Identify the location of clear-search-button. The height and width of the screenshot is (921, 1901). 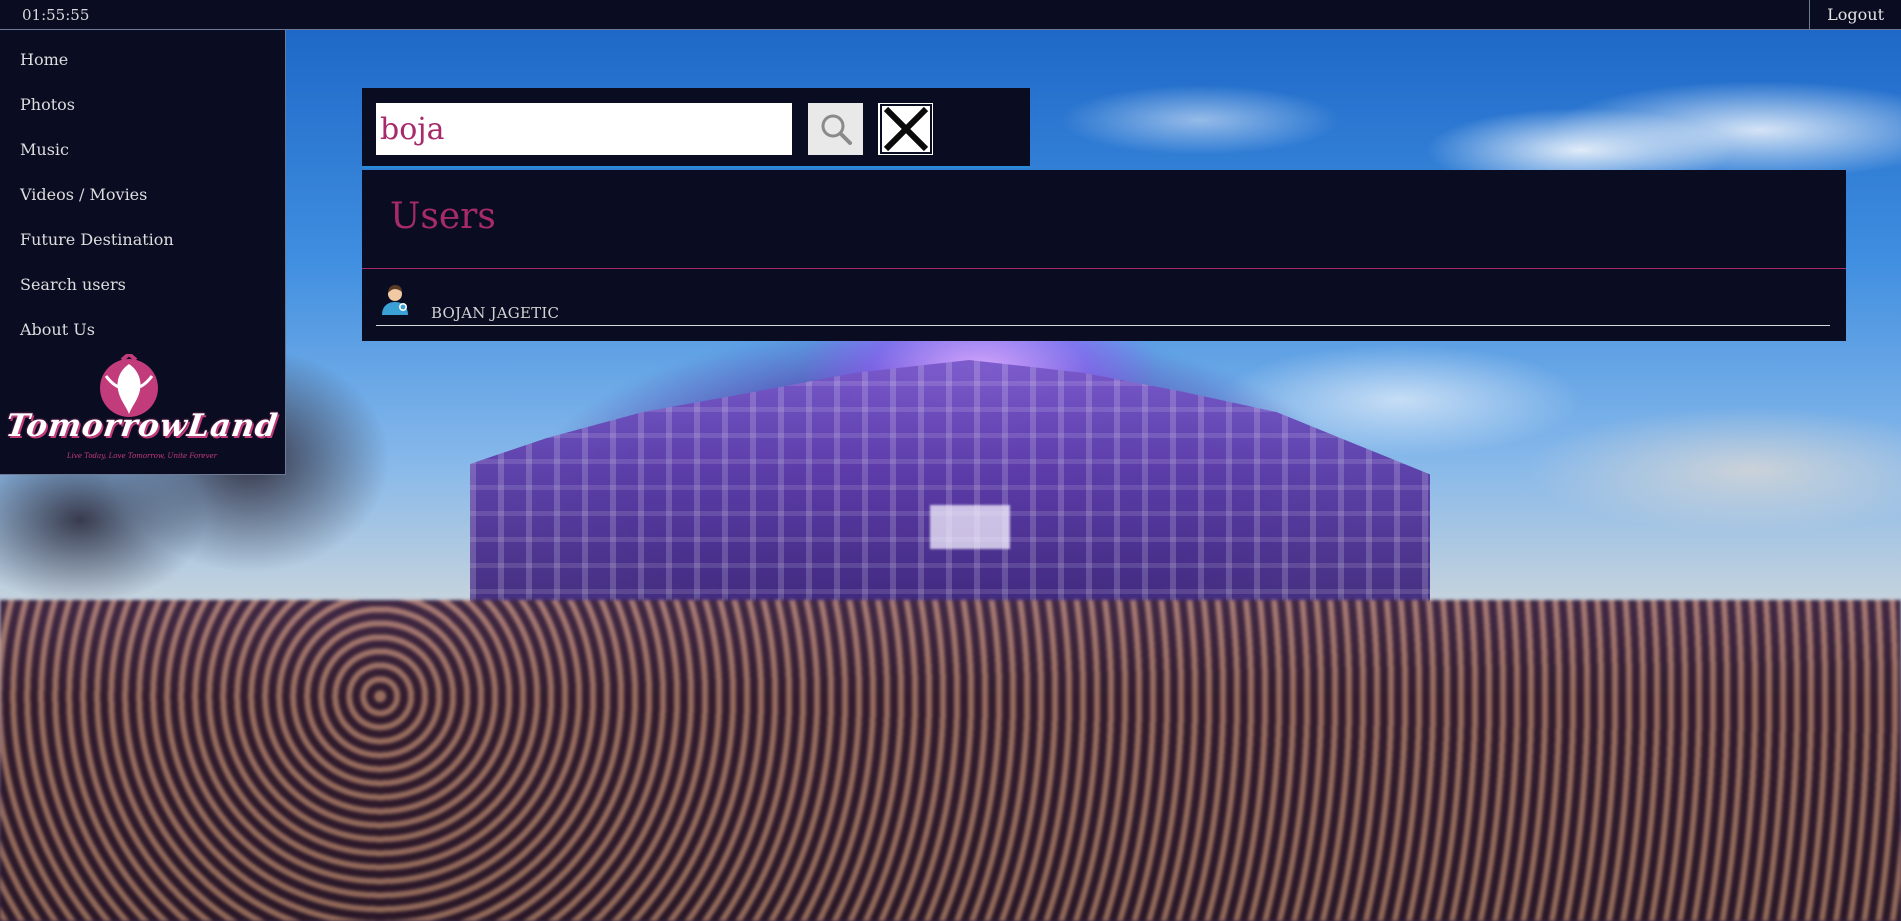
(905, 129).